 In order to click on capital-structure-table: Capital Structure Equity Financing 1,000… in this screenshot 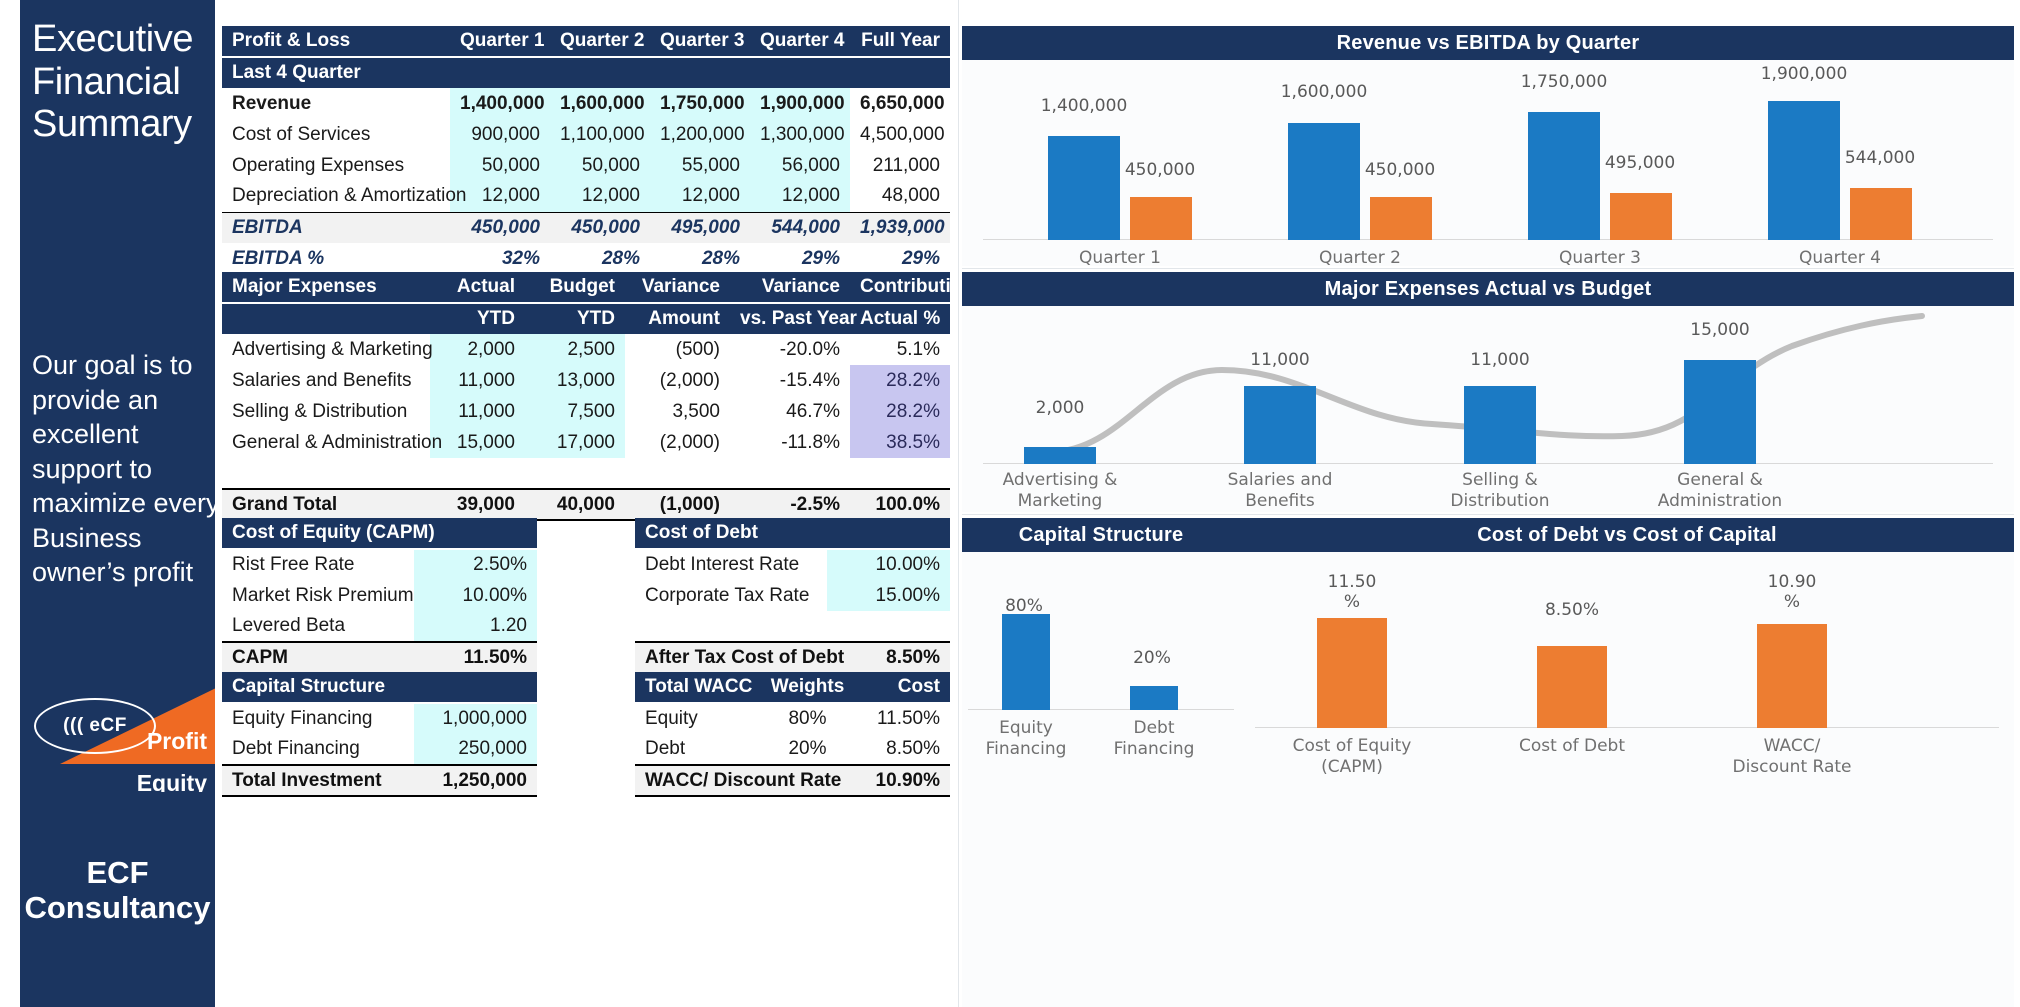, I will do `click(379, 734)`.